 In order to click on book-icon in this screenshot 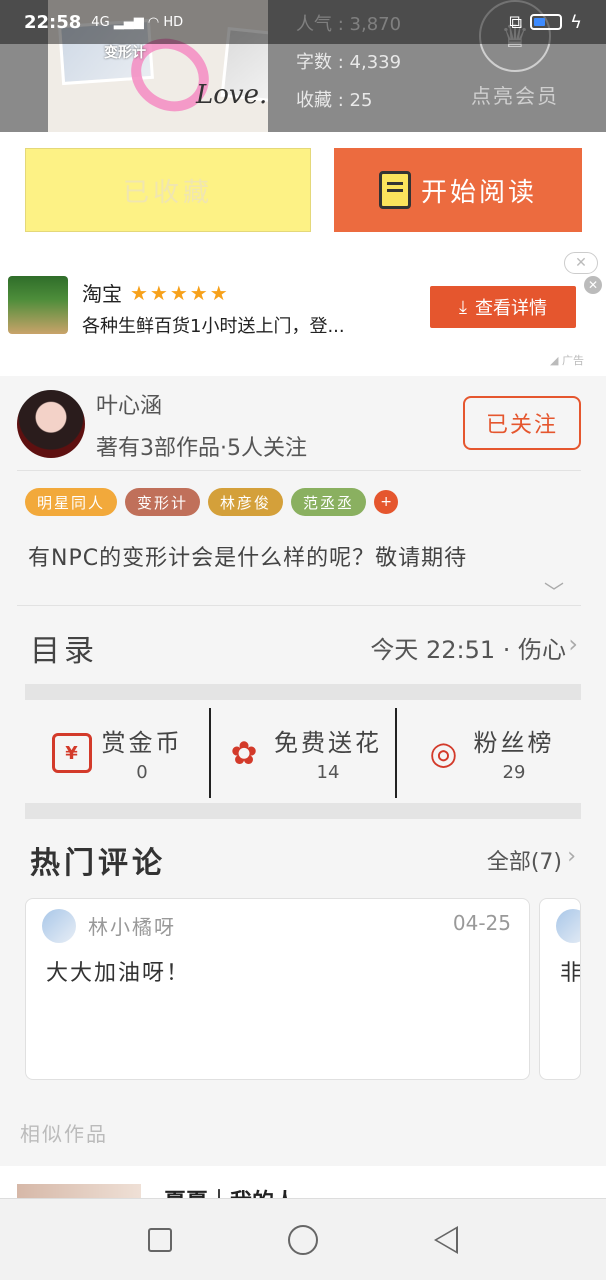, I will do `click(394, 190)`.